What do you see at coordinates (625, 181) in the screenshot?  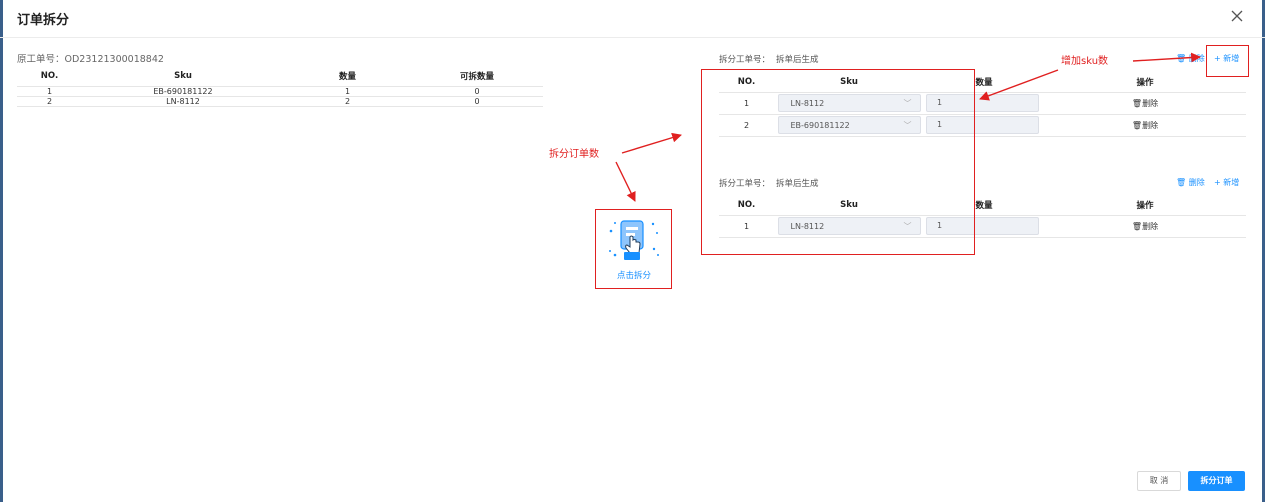 I see `arrow-to-click-split` at bounding box center [625, 181].